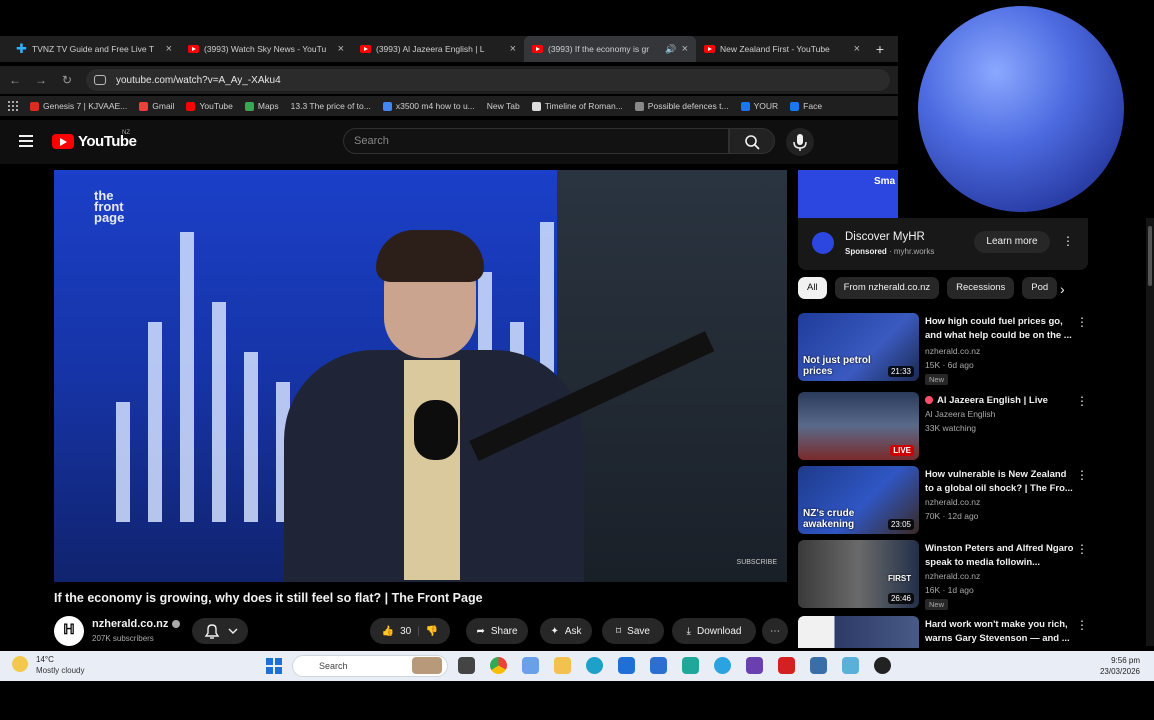 Image resolution: width=1154 pixels, height=720 pixels. Describe the element at coordinates (885, 237) in the screenshot. I see `ad-title: Discover MyHR` at that location.